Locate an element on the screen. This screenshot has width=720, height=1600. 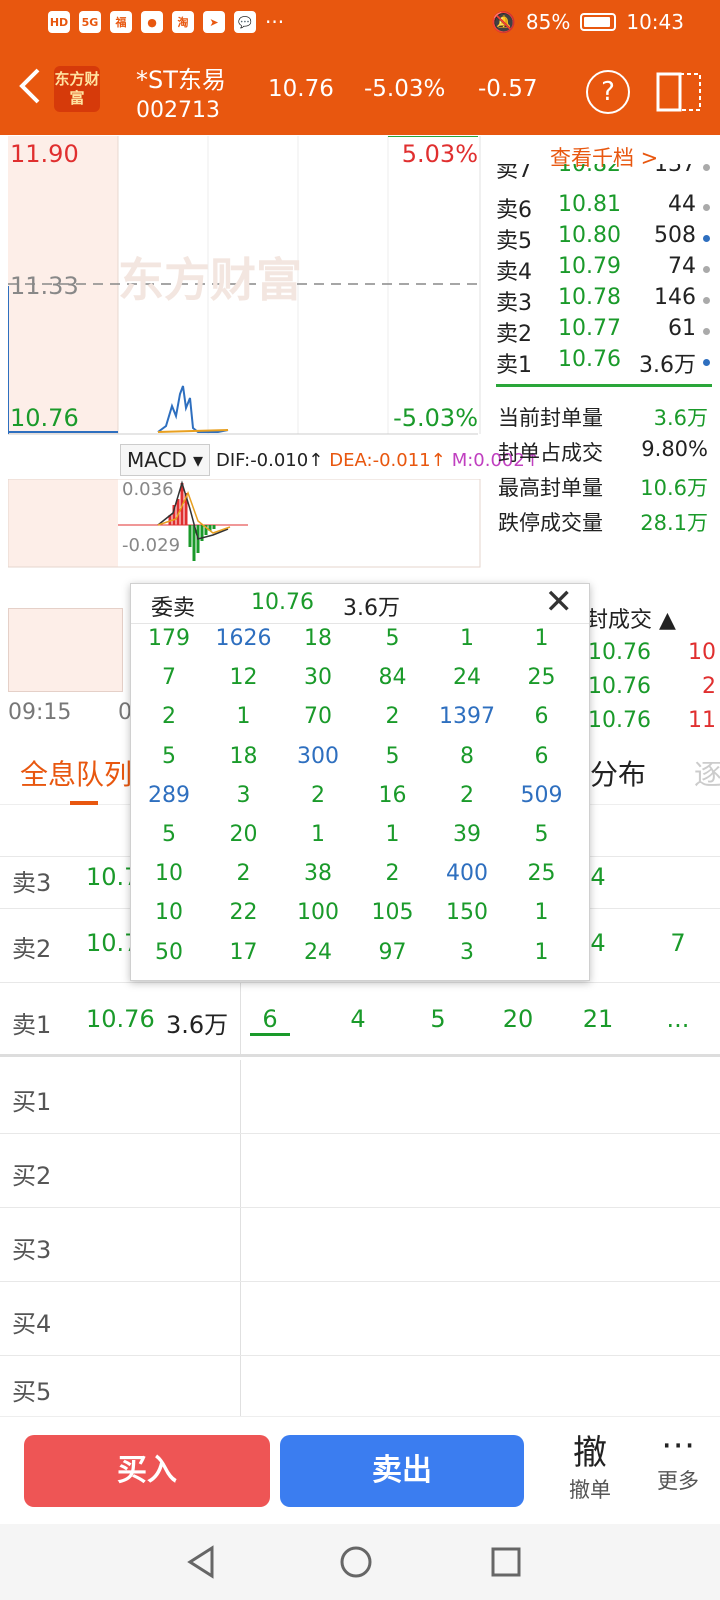
app-logo: 东方财富 is located at coordinates (77, 89).